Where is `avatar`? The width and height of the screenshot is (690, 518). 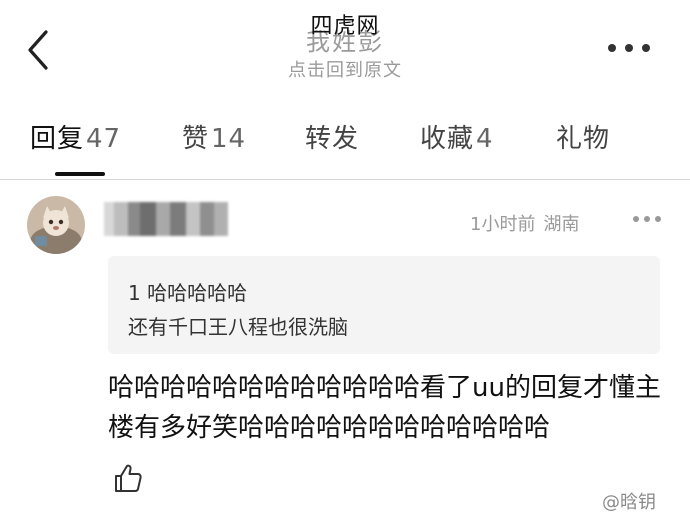 avatar is located at coordinates (56, 225).